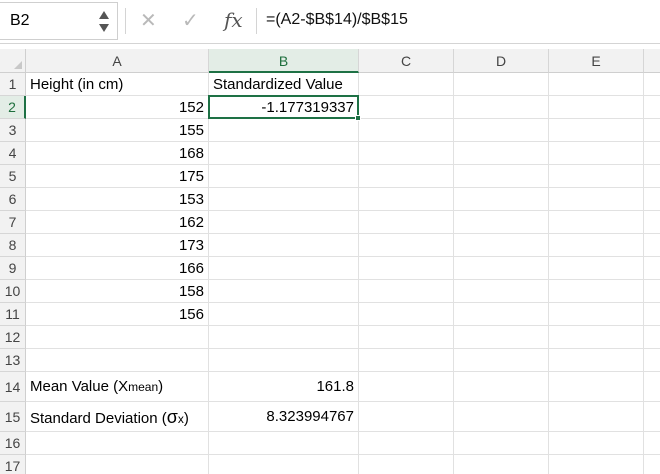  Describe the element at coordinates (13, 417) in the screenshot. I see `row-header-15: 15` at that location.